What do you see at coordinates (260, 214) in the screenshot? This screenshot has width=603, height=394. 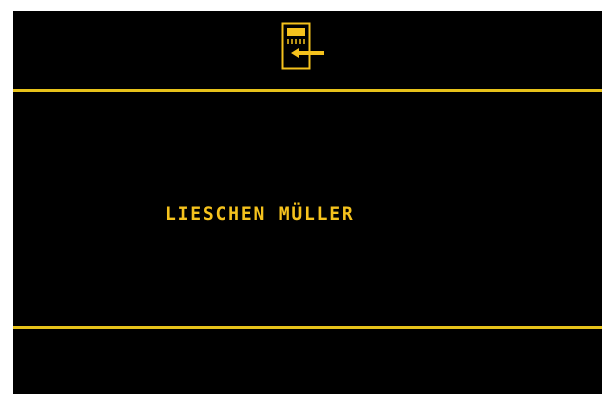 I see `user-name-label: LIESCHEN MÜLLER` at bounding box center [260, 214].